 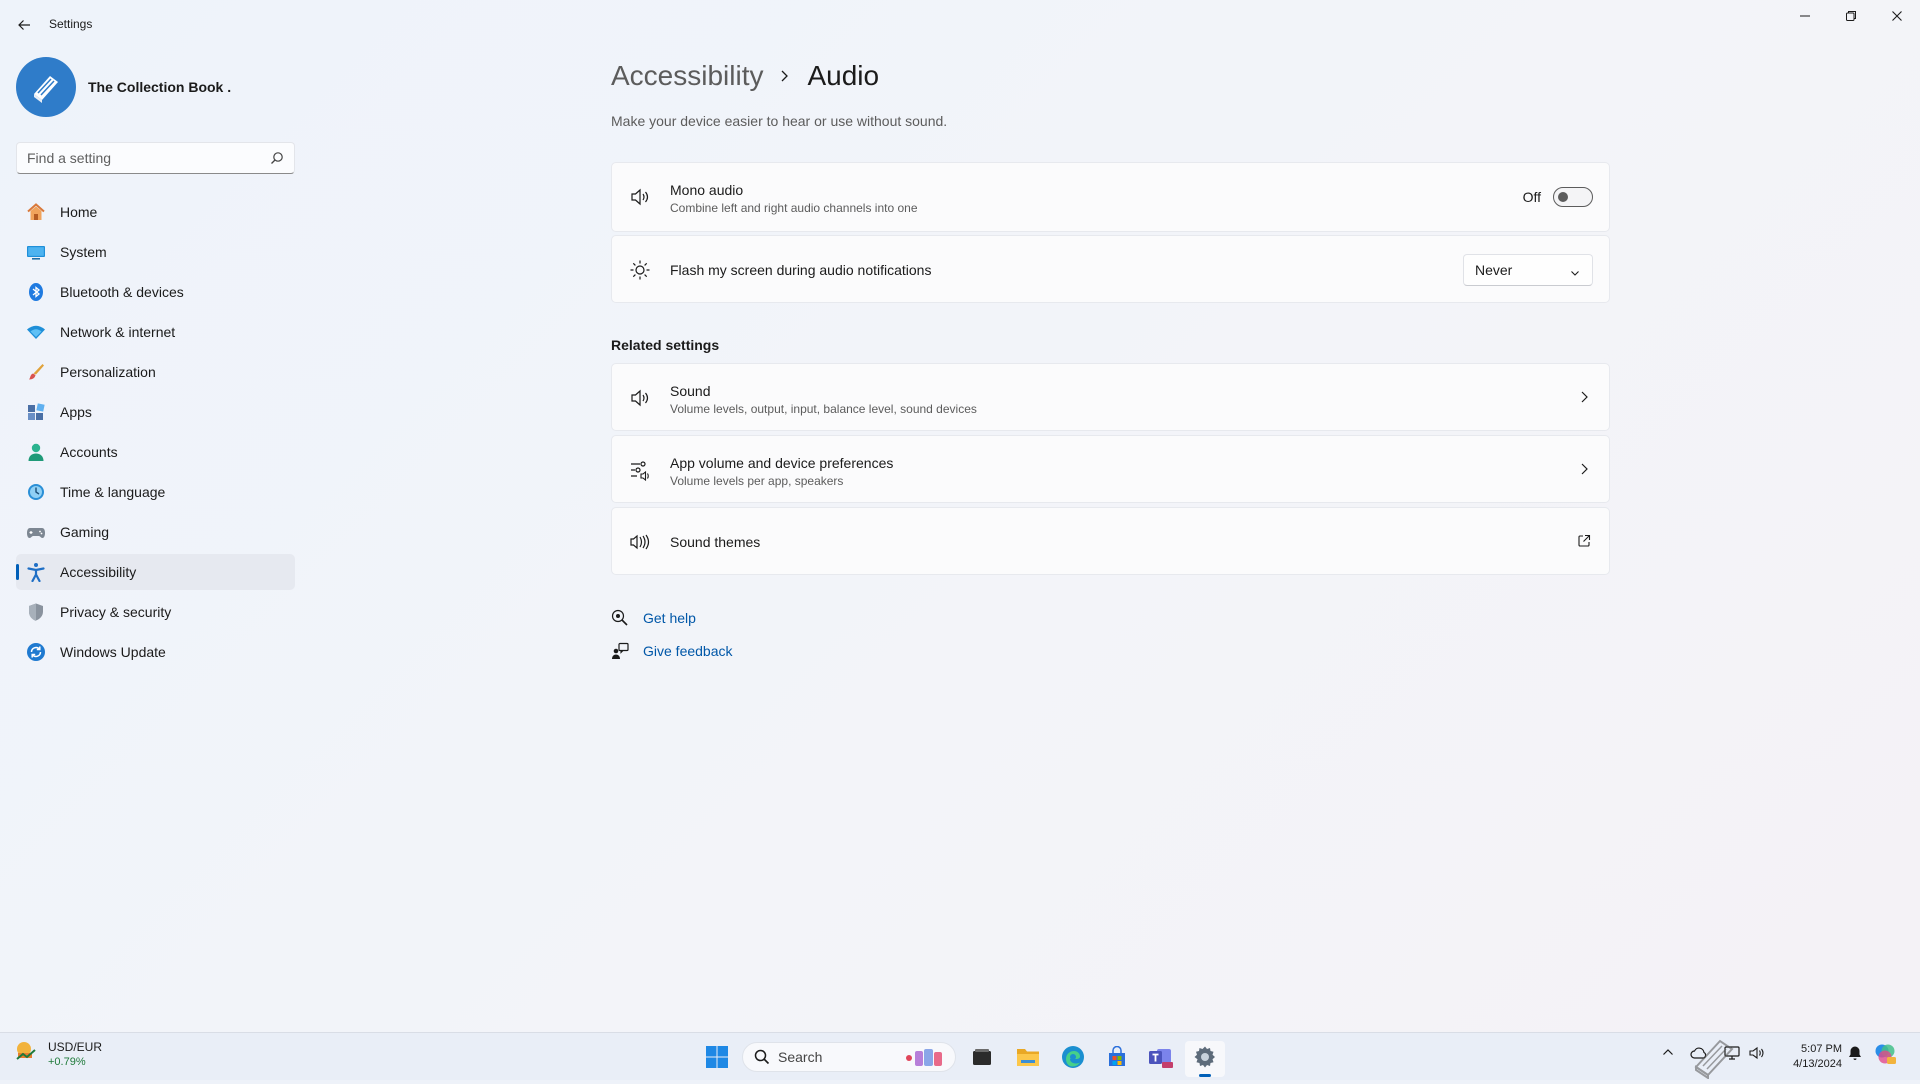 I want to click on sound-wave-icon, so click(x=640, y=542).